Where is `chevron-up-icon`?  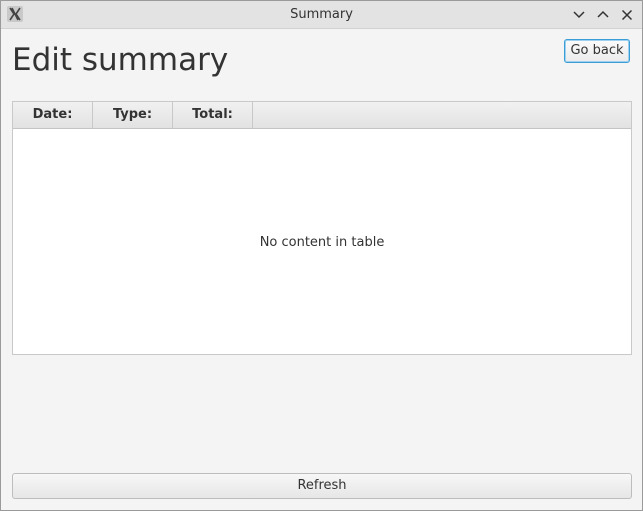 chevron-up-icon is located at coordinates (603, 15).